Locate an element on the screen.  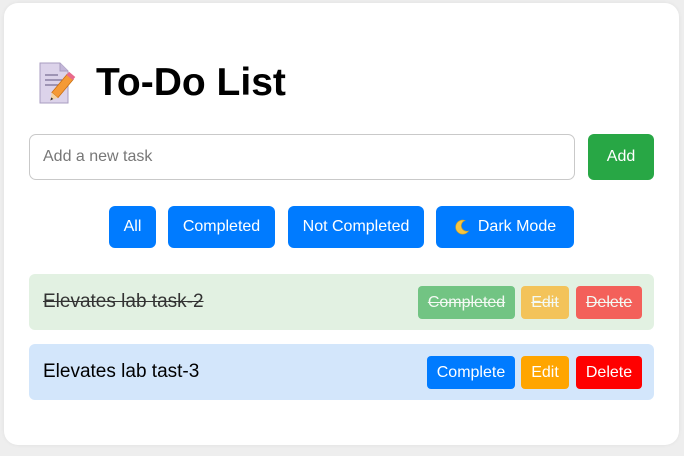
task-complete-button: Completed is located at coordinates (466, 302).